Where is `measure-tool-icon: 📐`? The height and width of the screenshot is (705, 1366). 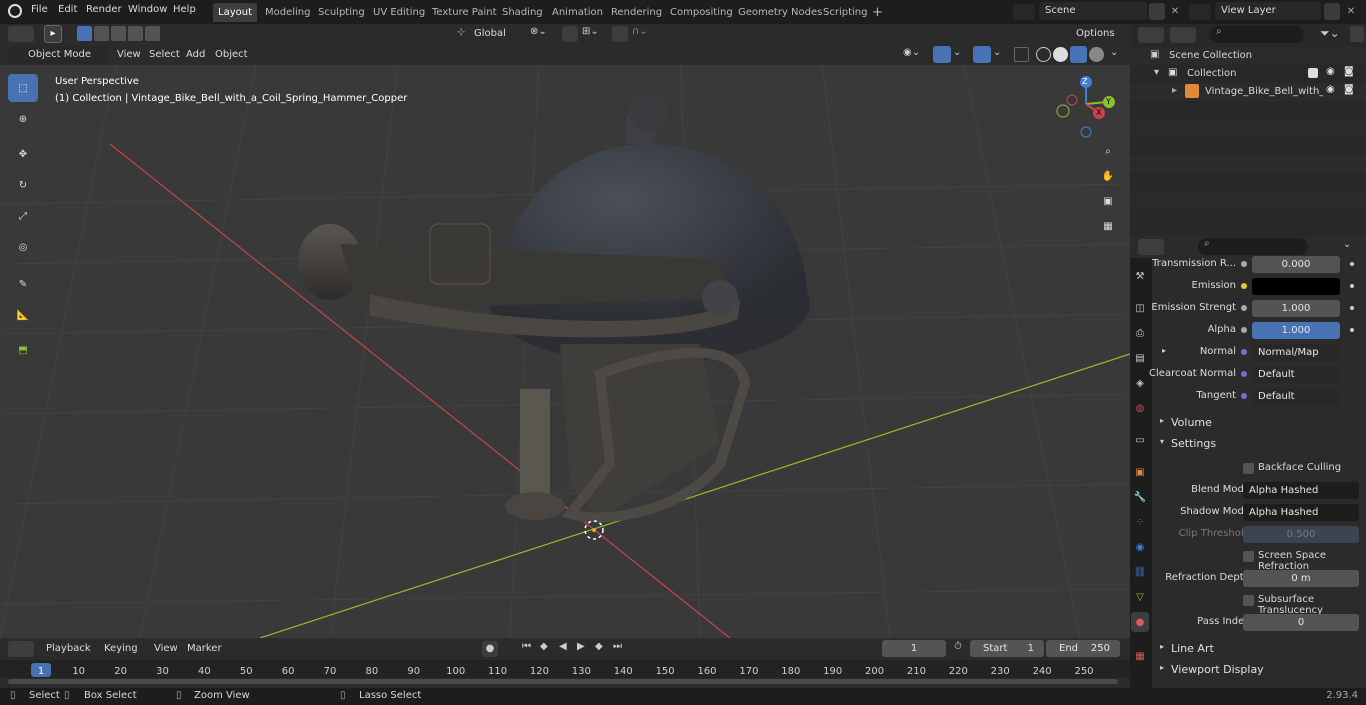 measure-tool-icon: 📐 is located at coordinates (23, 315).